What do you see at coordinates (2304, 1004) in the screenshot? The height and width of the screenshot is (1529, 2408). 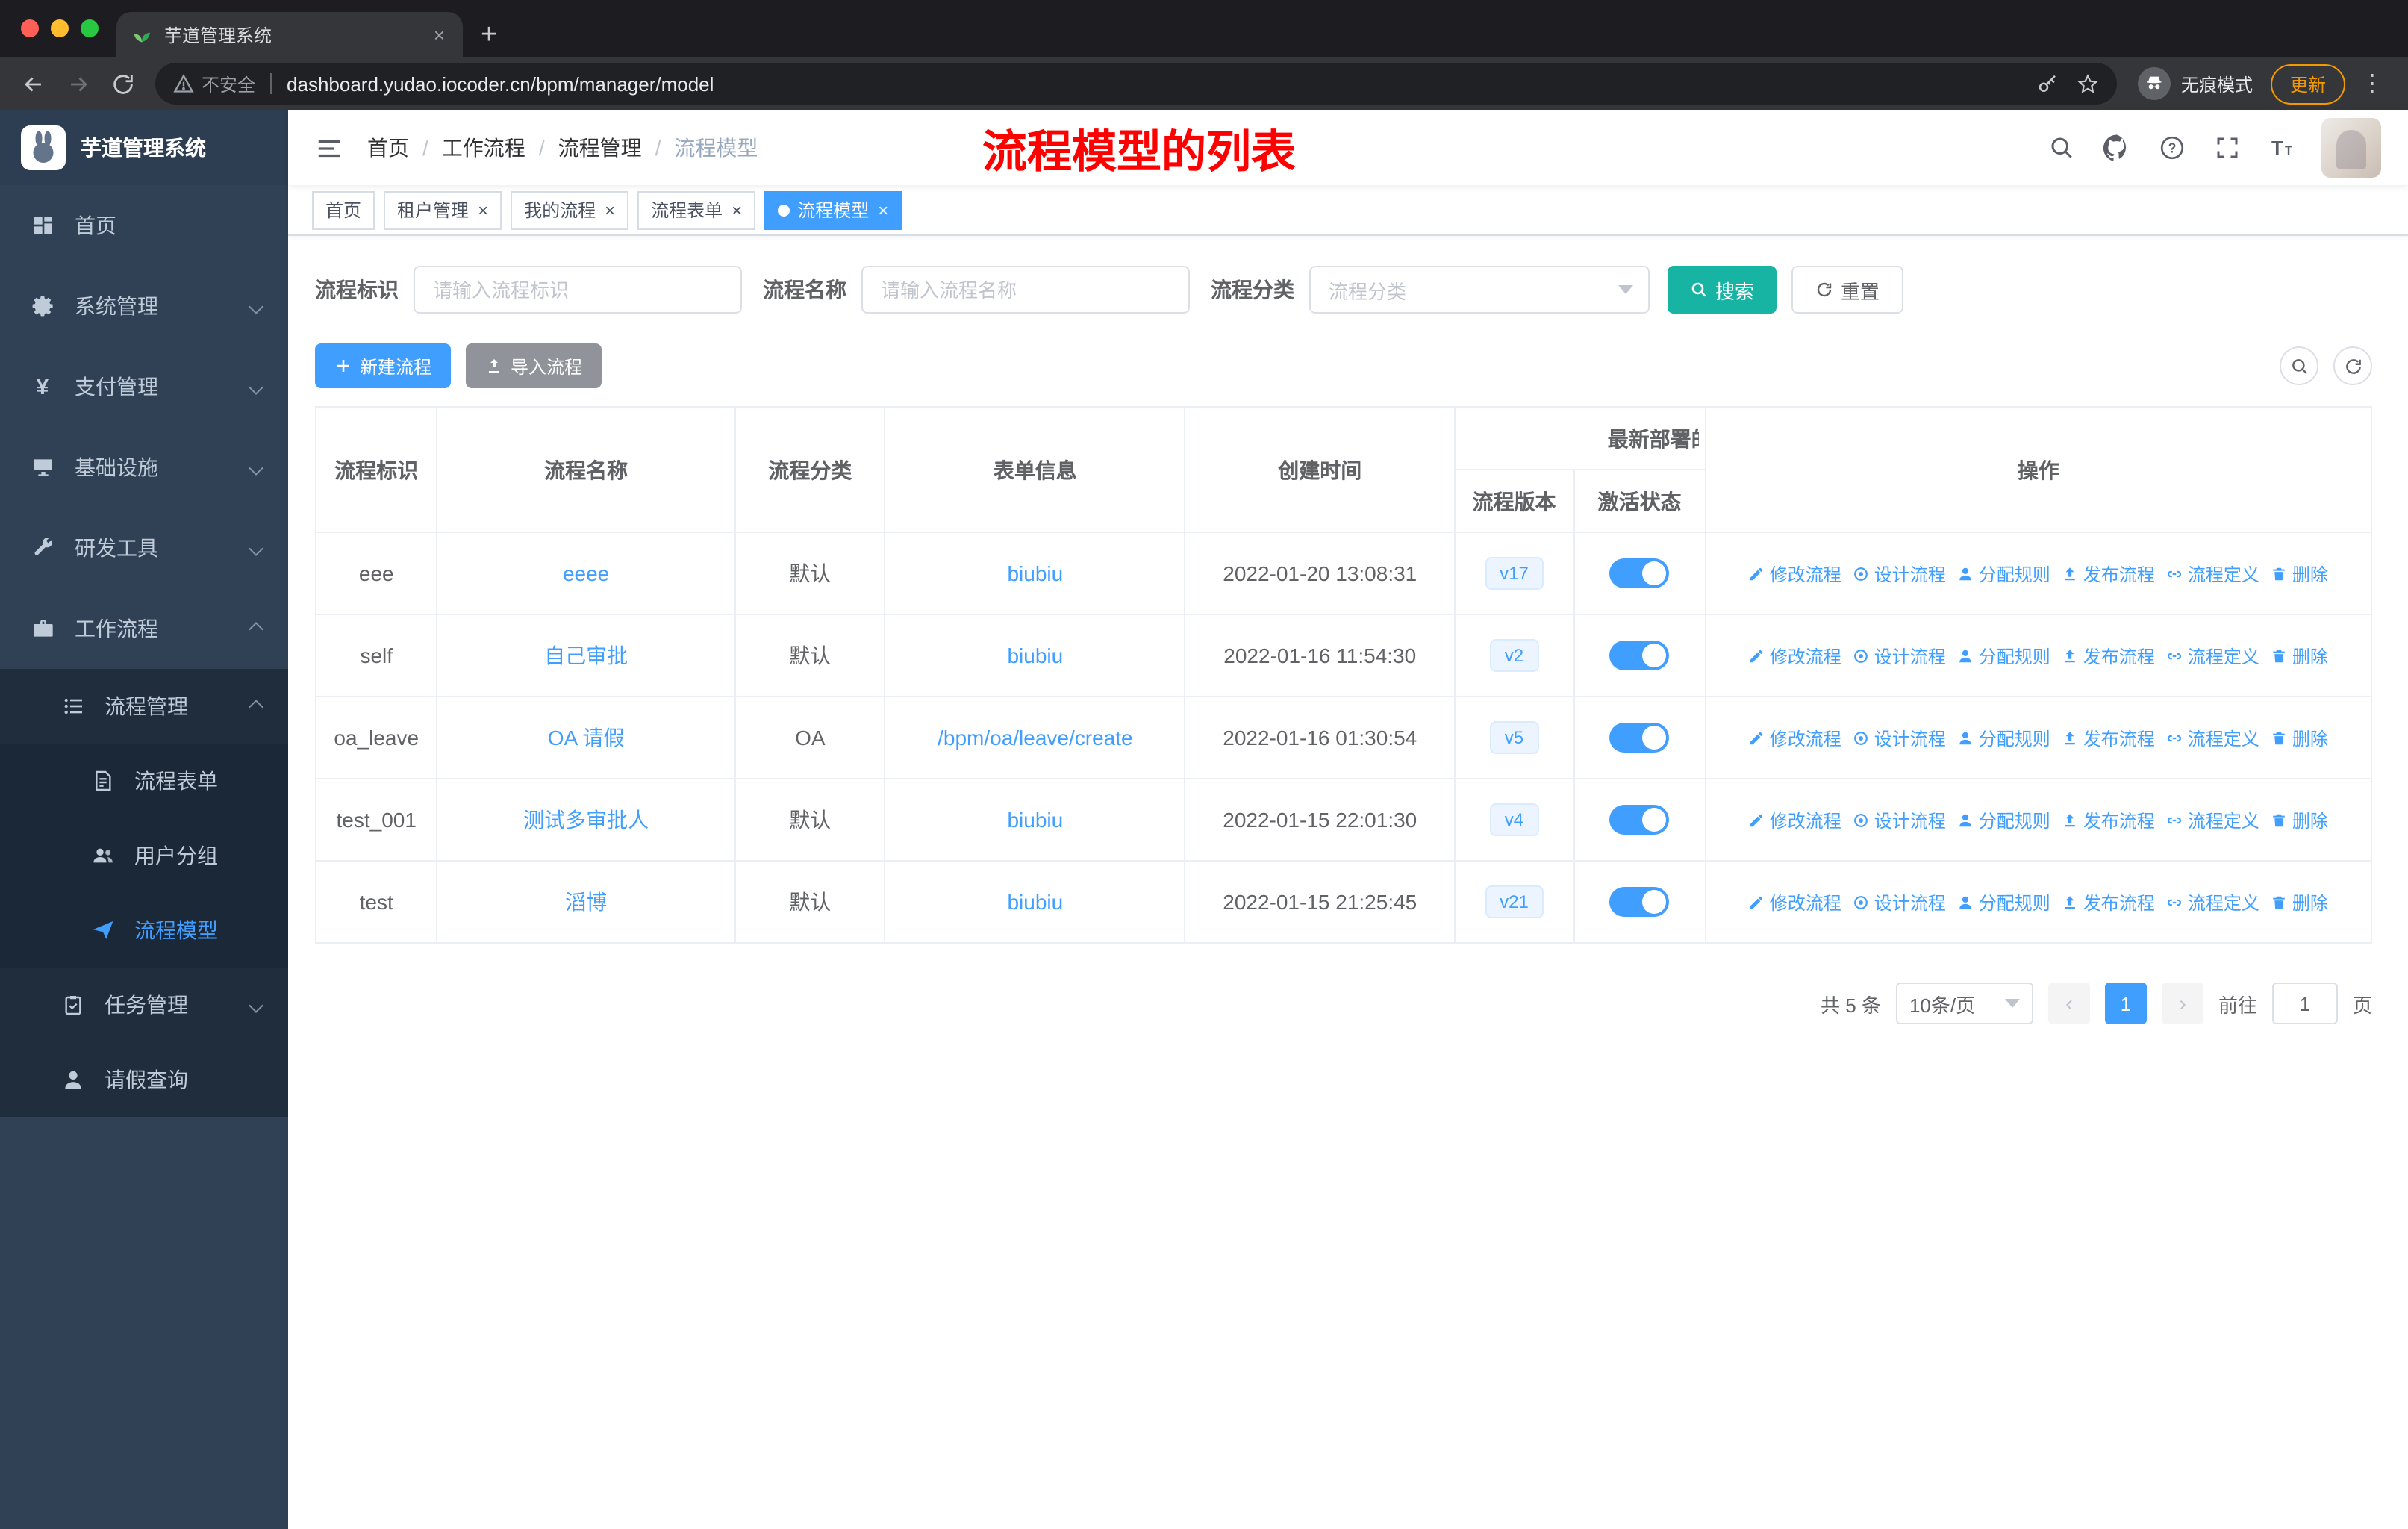 I see `goto-page-input` at bounding box center [2304, 1004].